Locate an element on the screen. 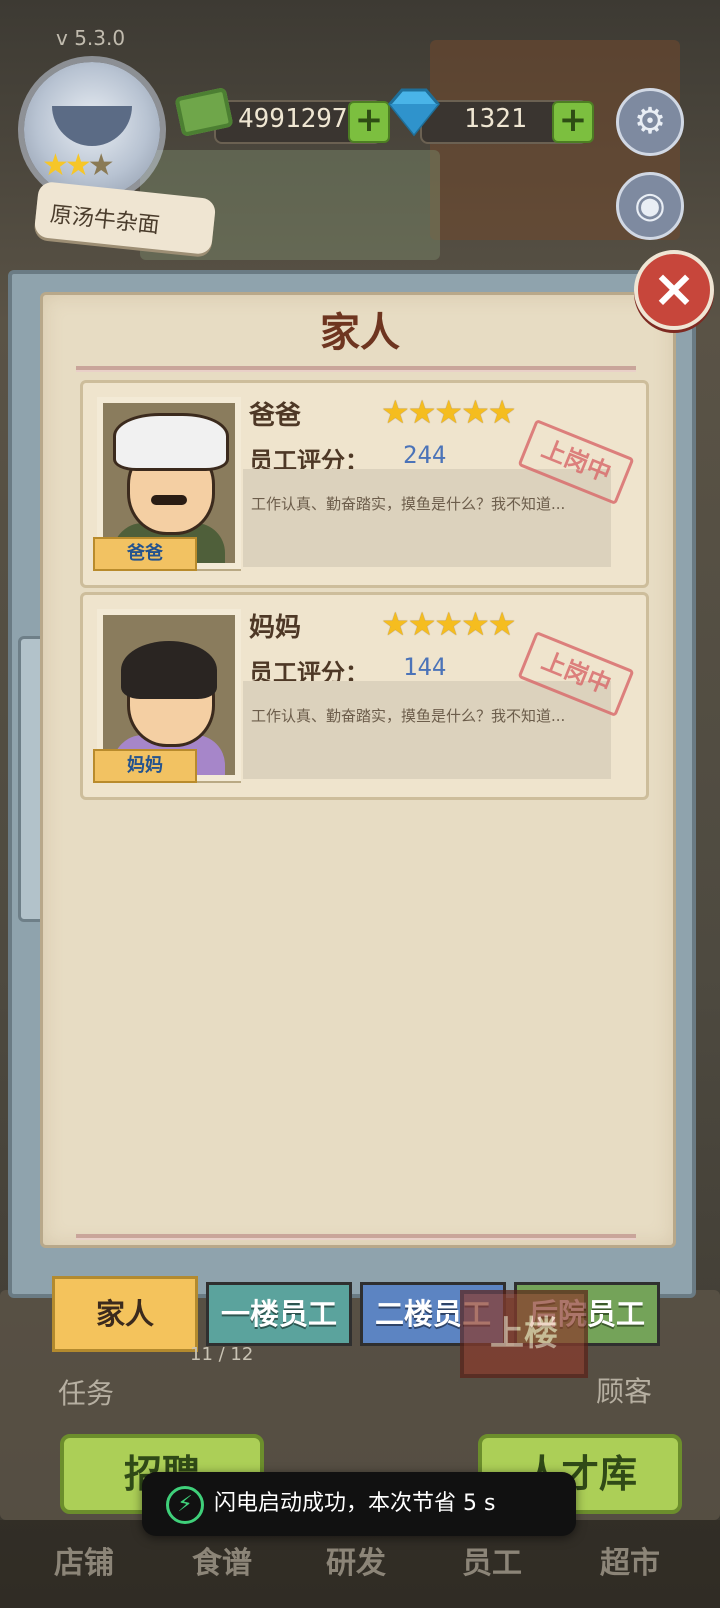 This screenshot has width=720, height=1608. nav-research: 研发 is located at coordinates (356, 1560).